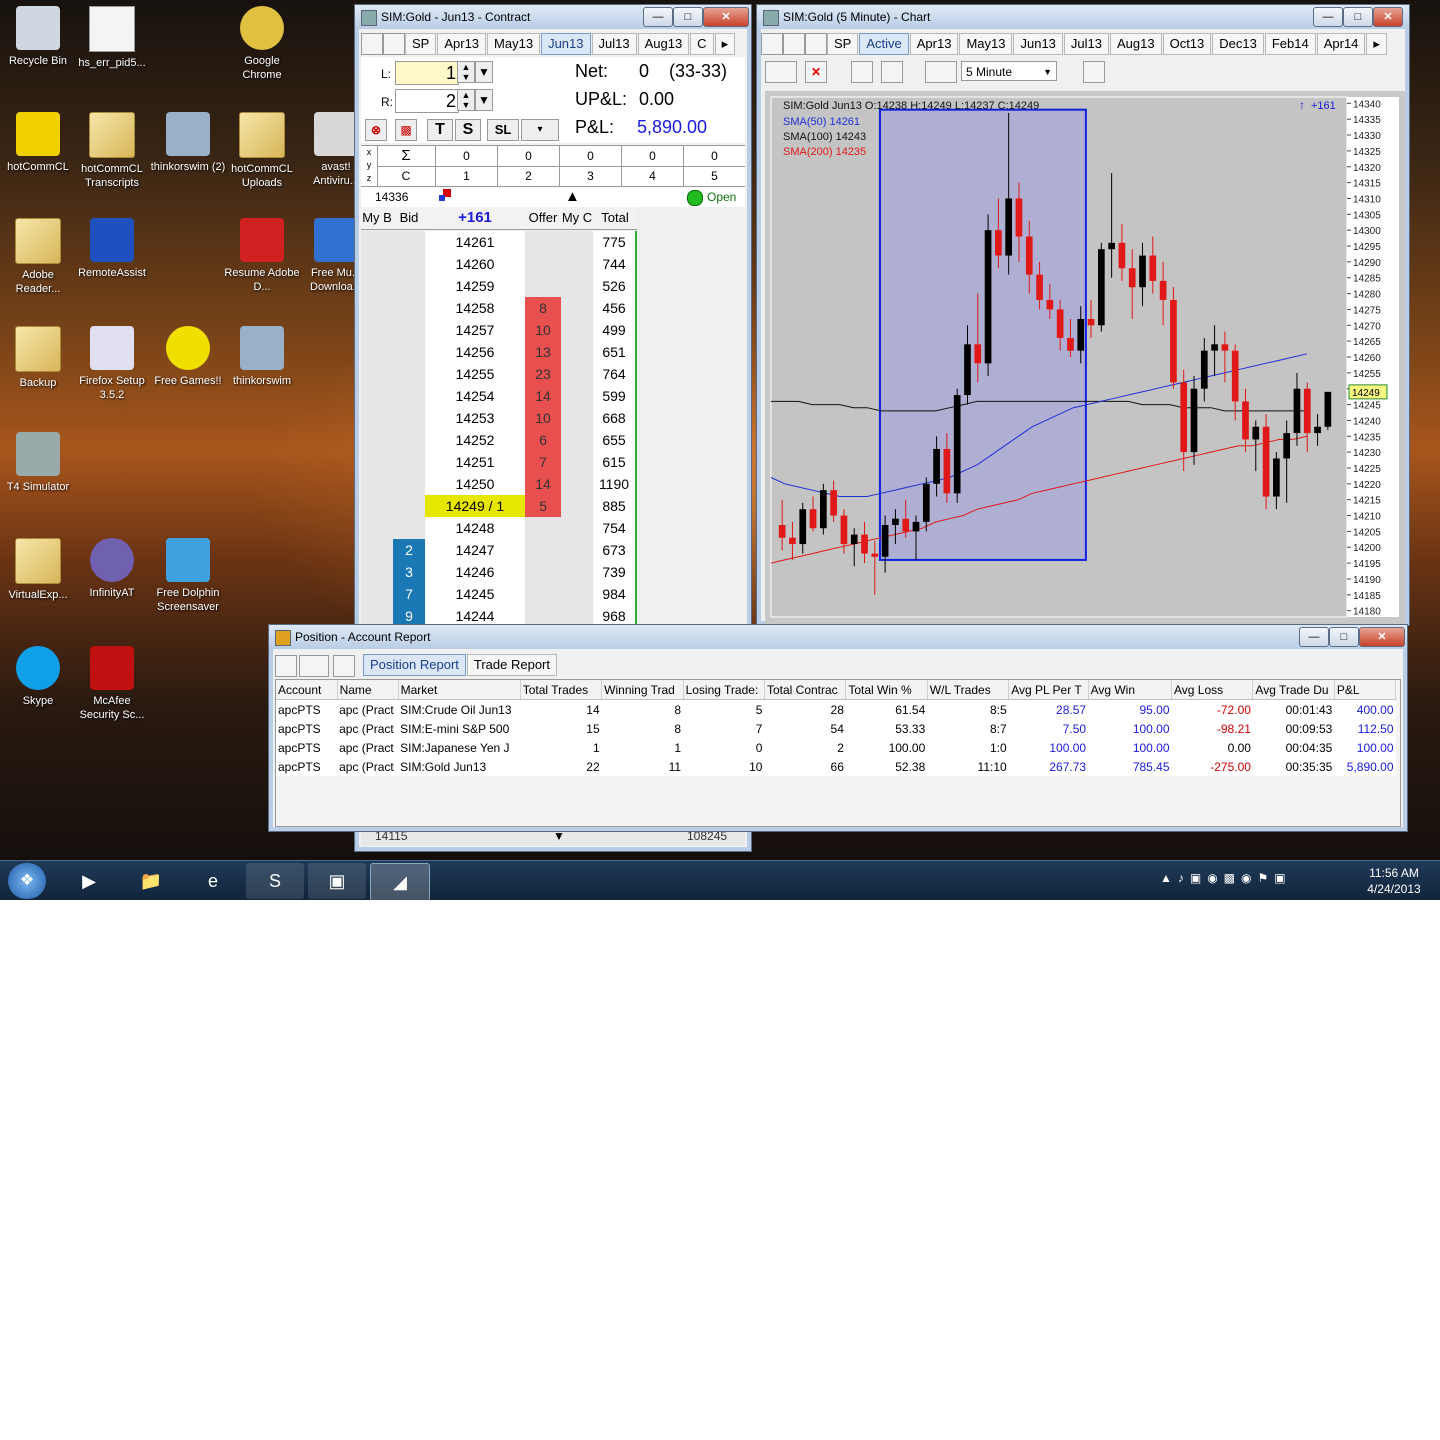 This screenshot has height=1440, width=1440. I want to click on price-cell: 14257, so click(475, 330).